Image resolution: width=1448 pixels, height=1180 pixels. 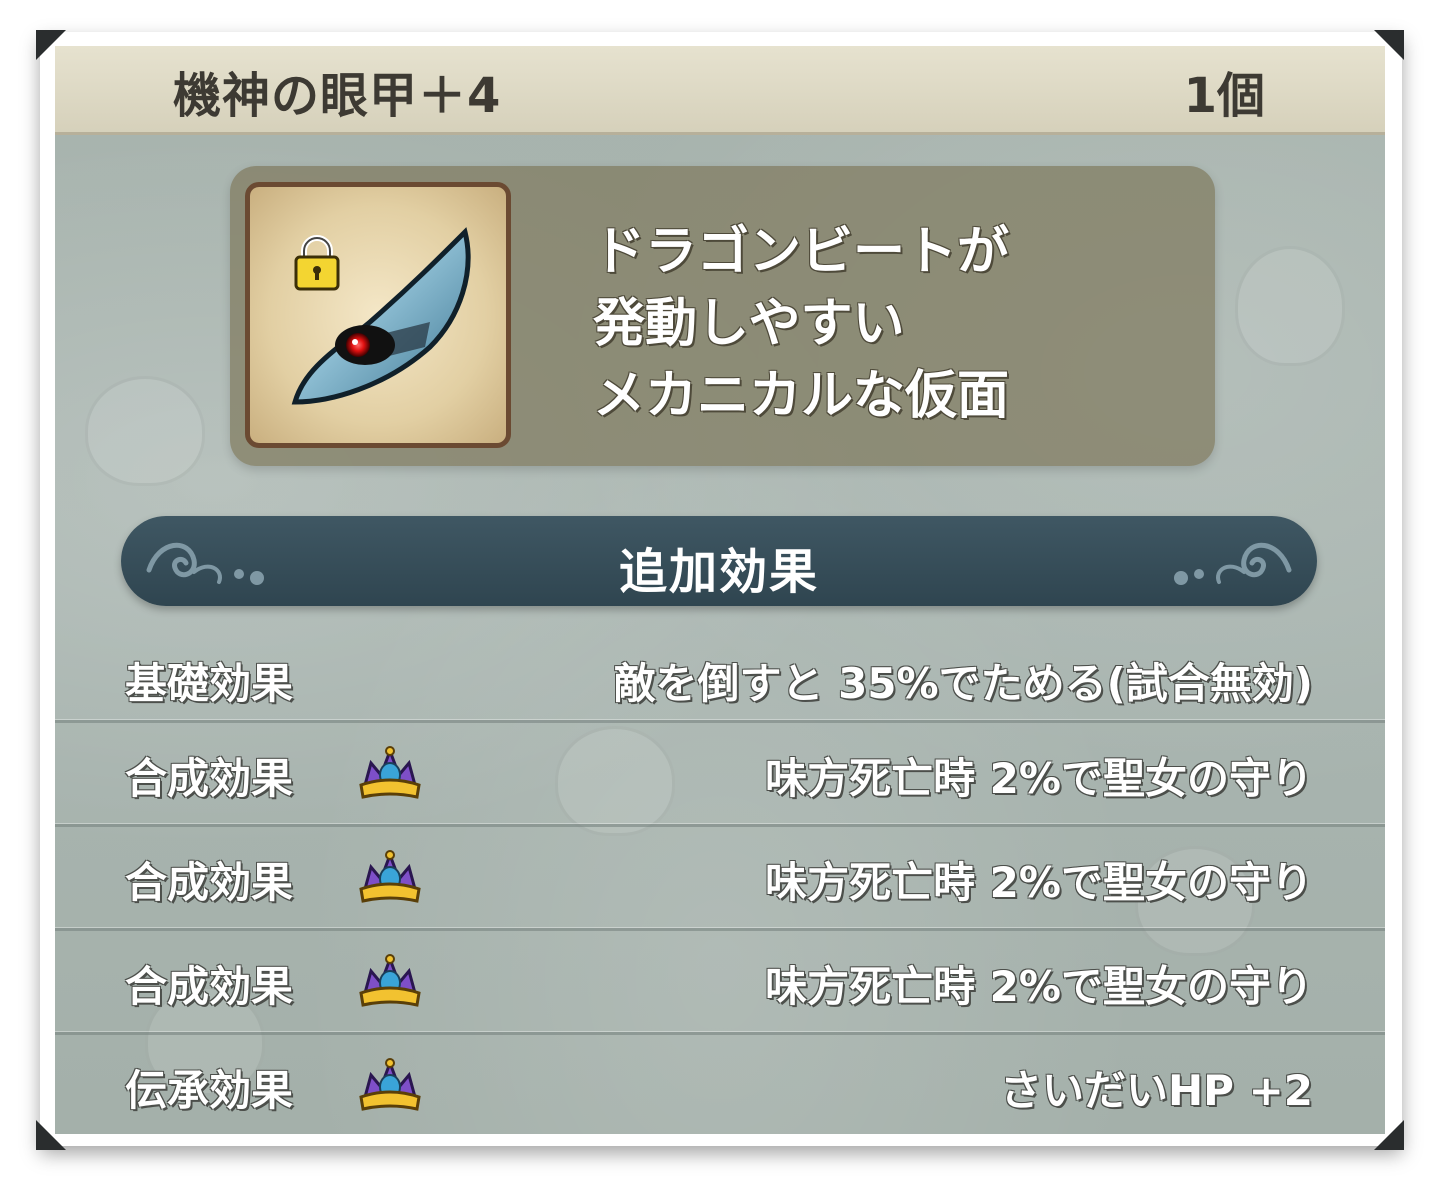 I want to click on description-line: ドラゴンビートが, so click(x=801, y=252).